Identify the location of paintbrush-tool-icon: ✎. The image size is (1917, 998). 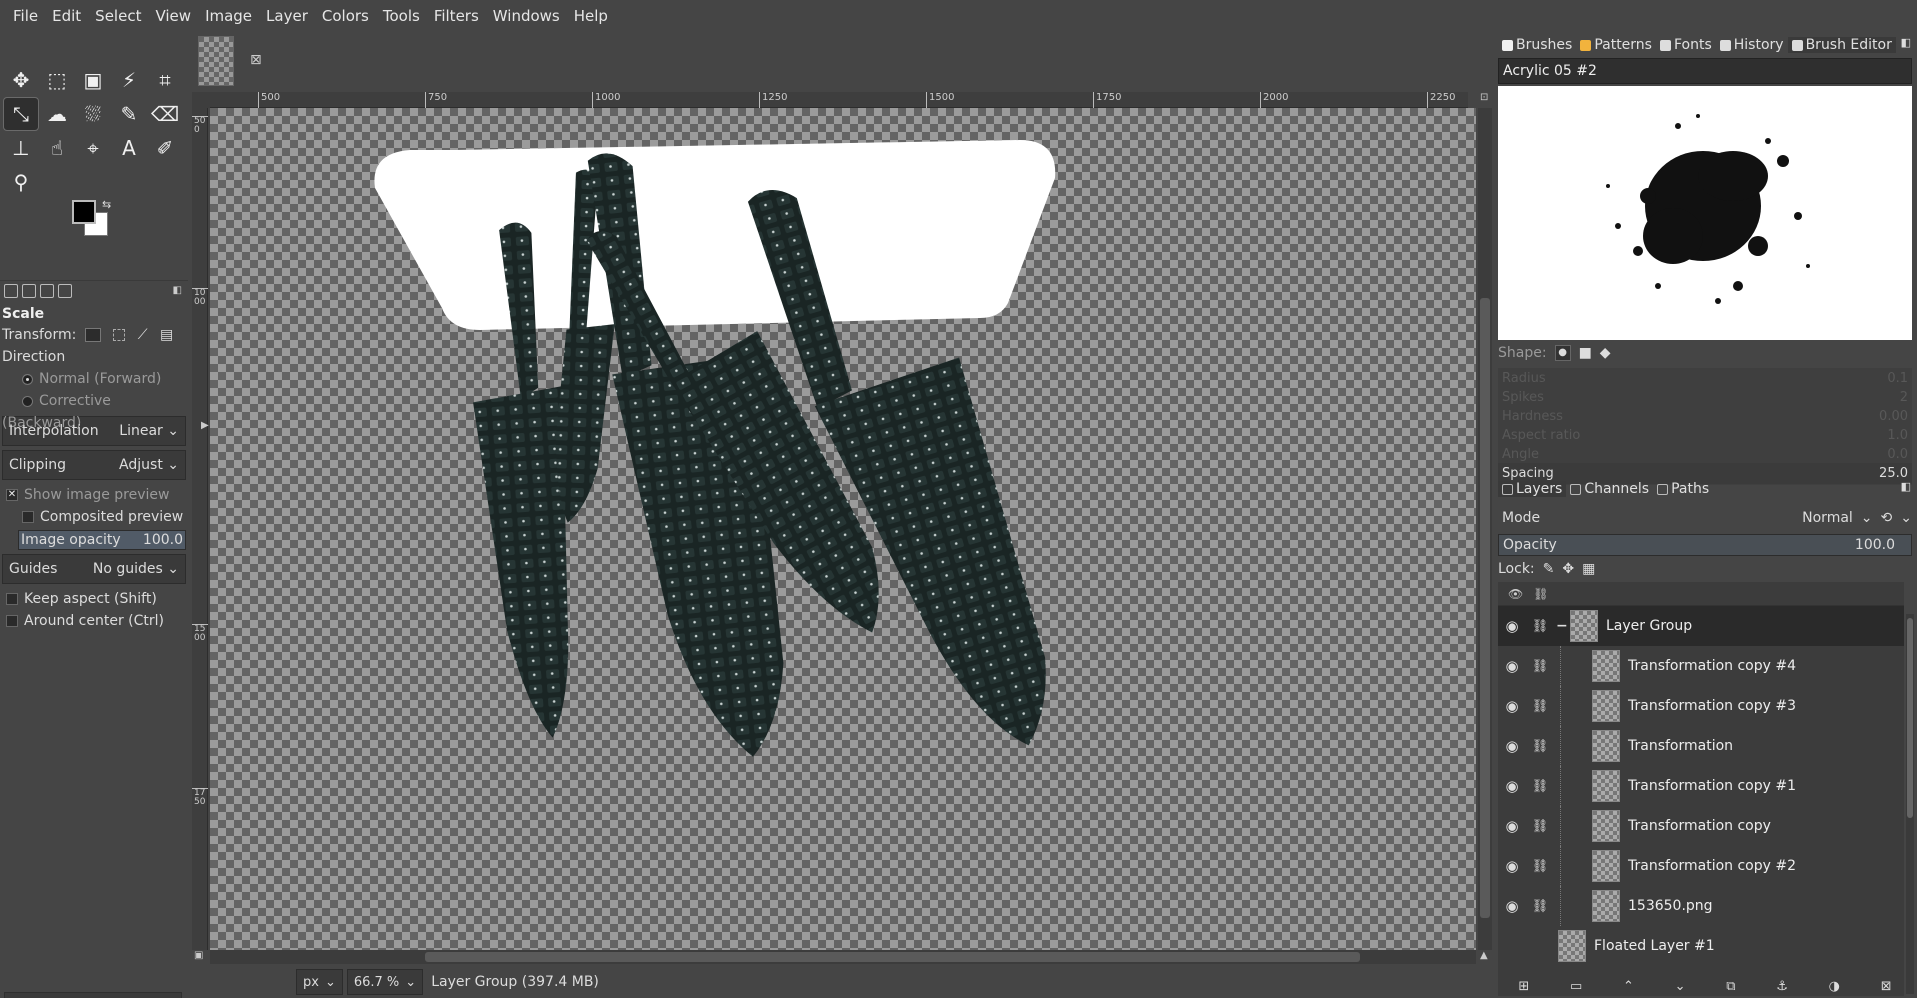
(129, 114).